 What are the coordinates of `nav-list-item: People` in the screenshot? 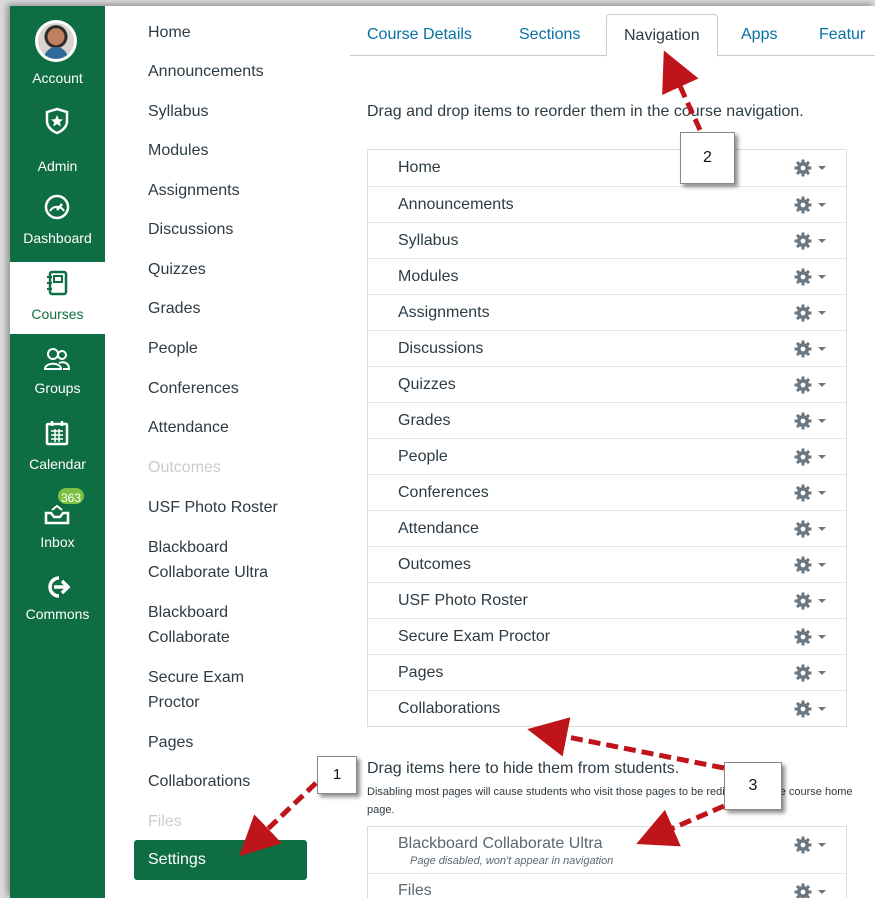 It's located at (607, 456).